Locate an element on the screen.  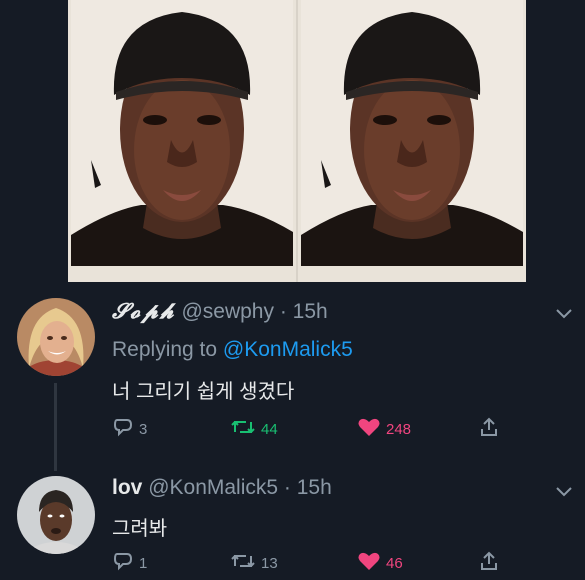
retweet-button: 13 is located at coordinates (254, 563).